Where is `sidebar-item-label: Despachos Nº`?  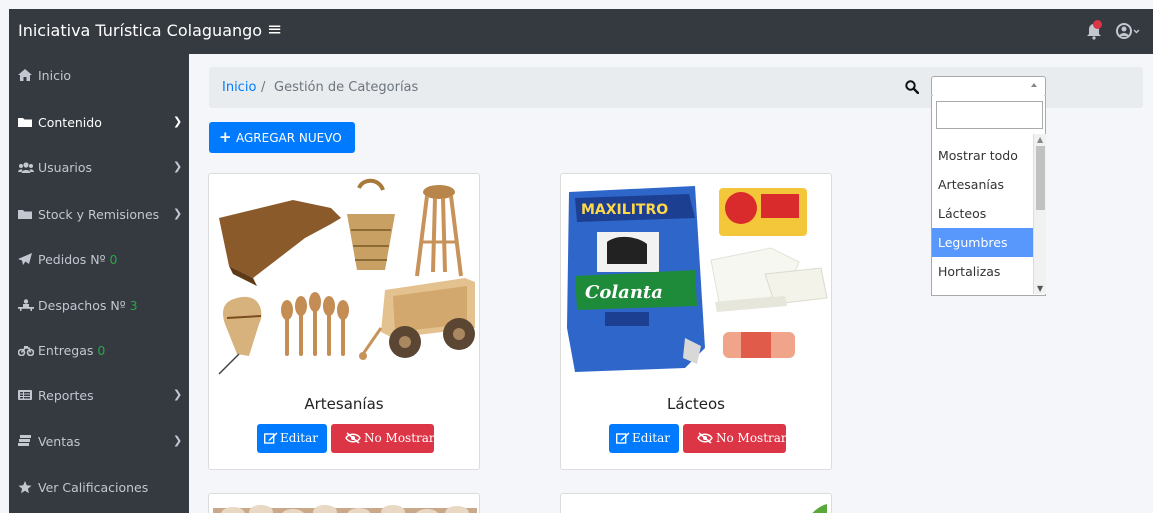 sidebar-item-label: Despachos Nº is located at coordinates (82, 305).